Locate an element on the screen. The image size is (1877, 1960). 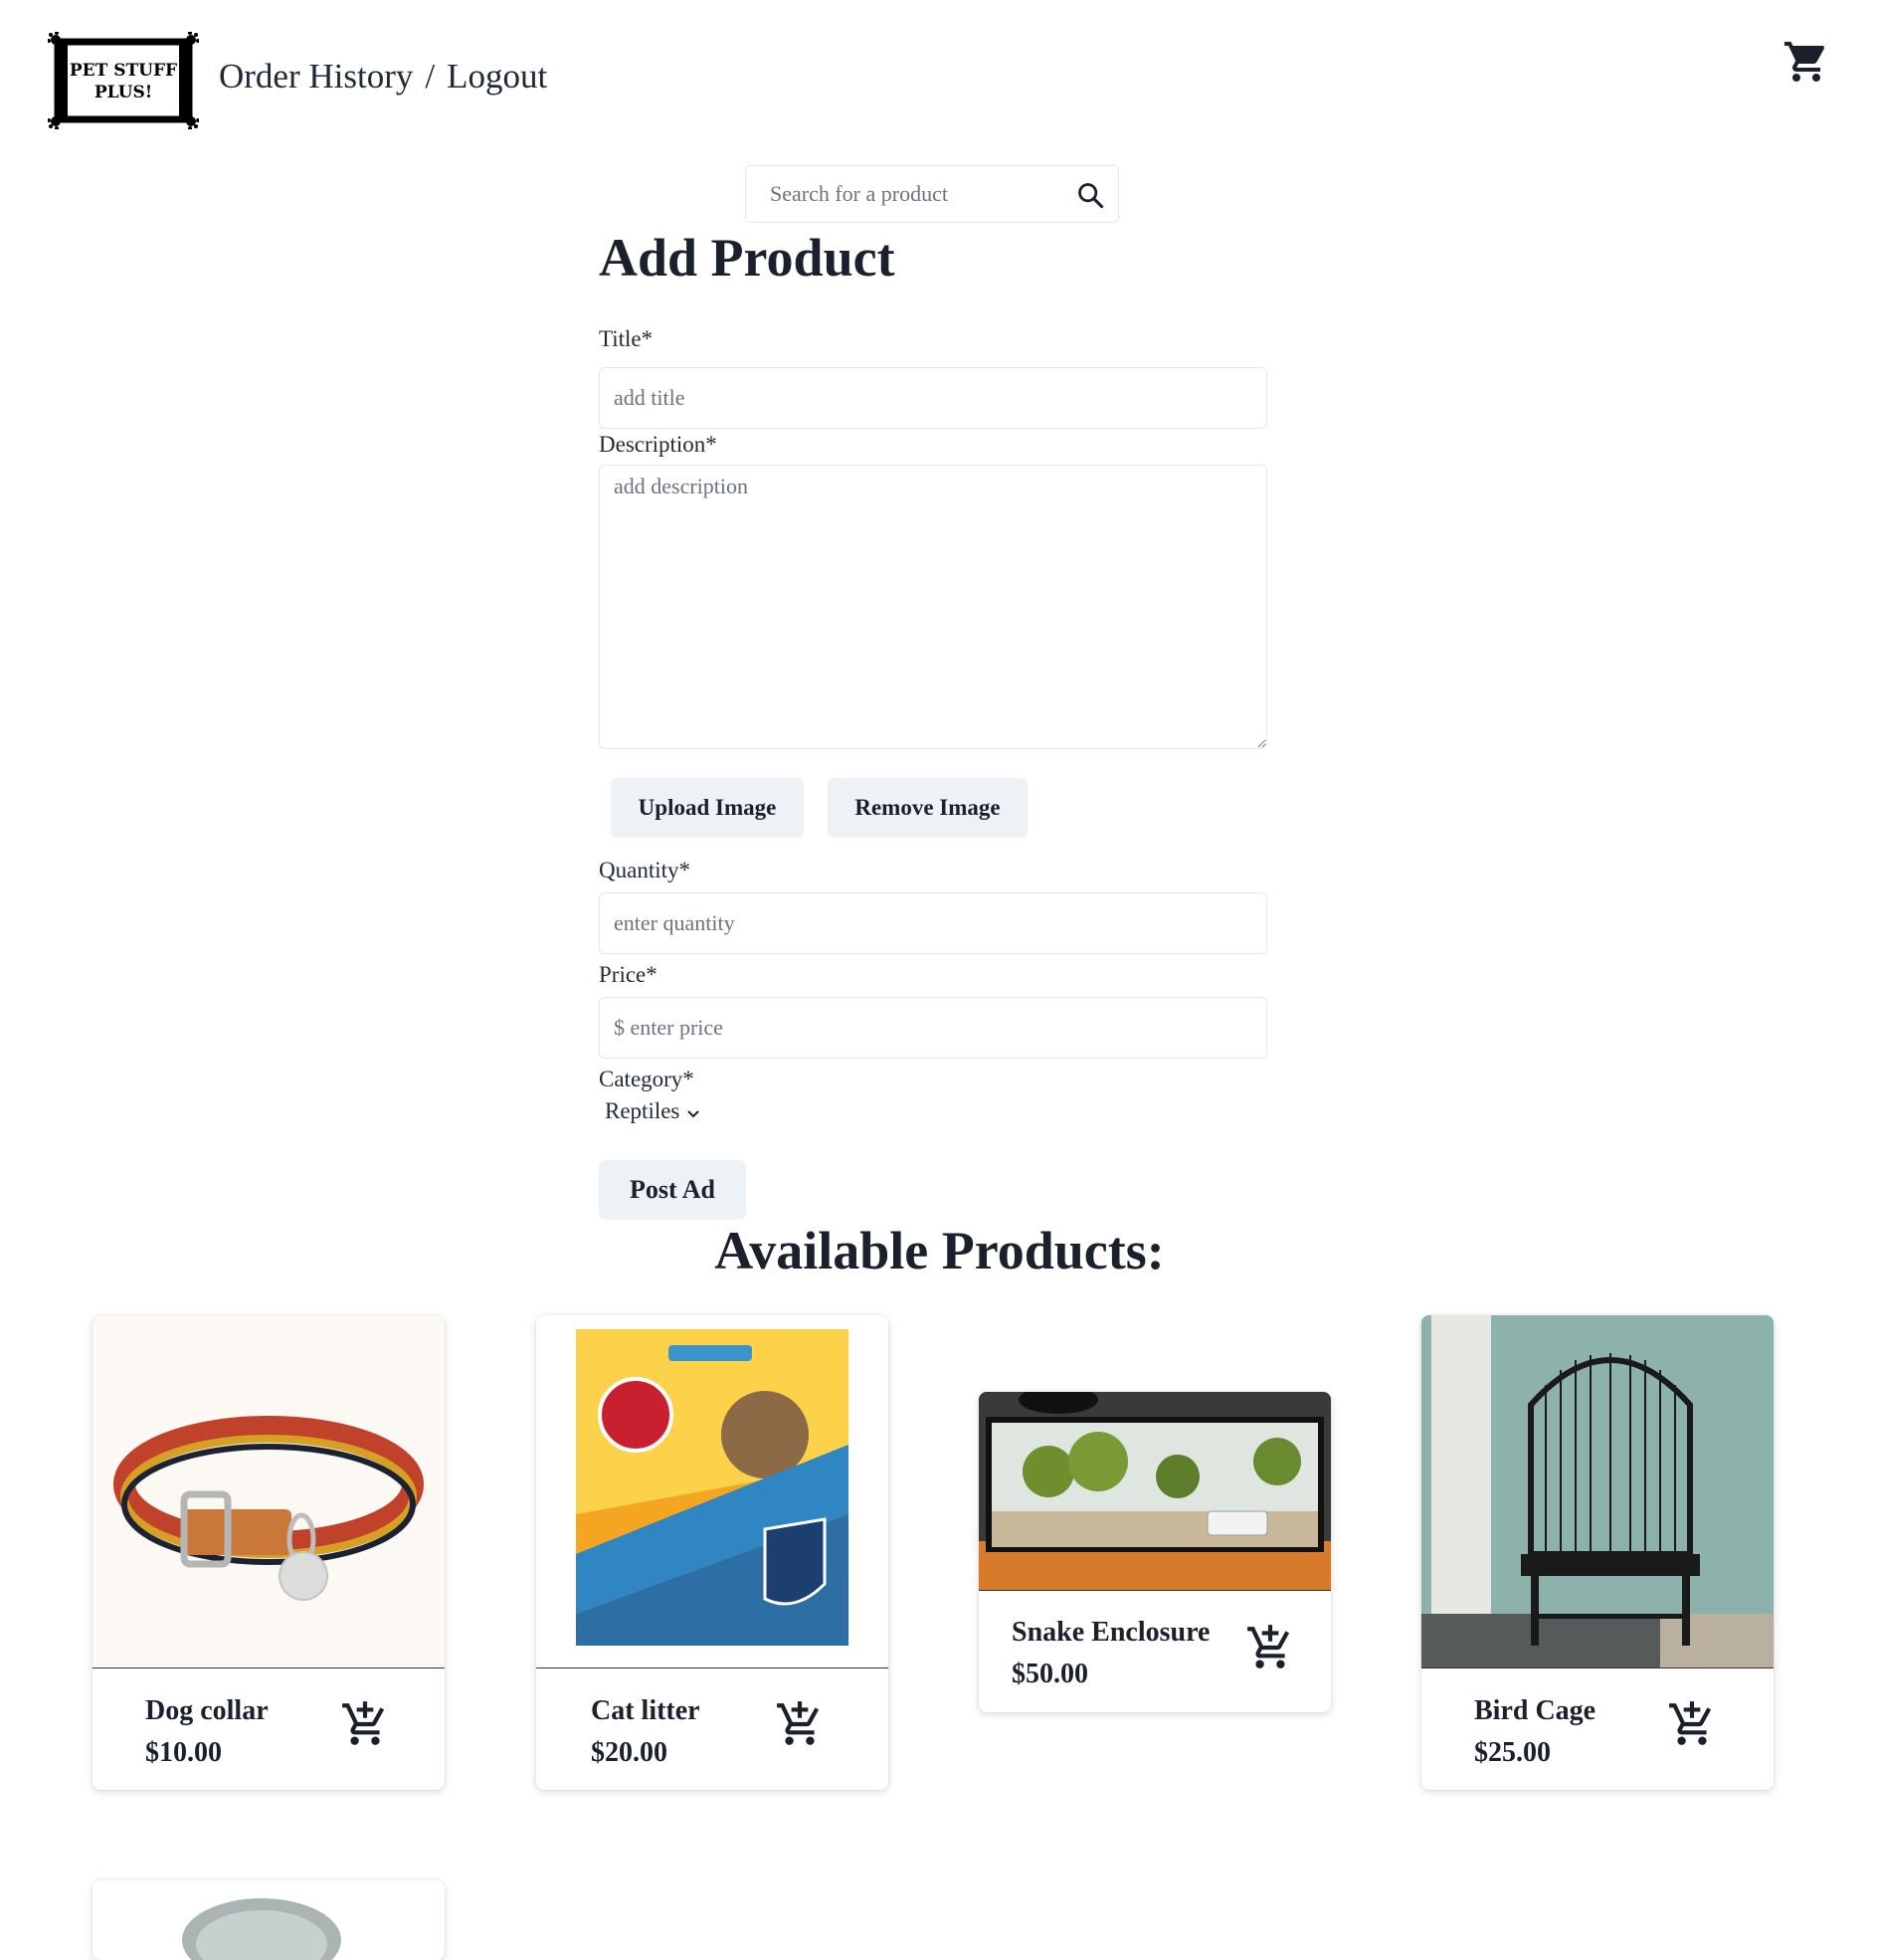
pet-stuff-plus-logo: PET STUFF PLUS! is located at coordinates (124, 80).